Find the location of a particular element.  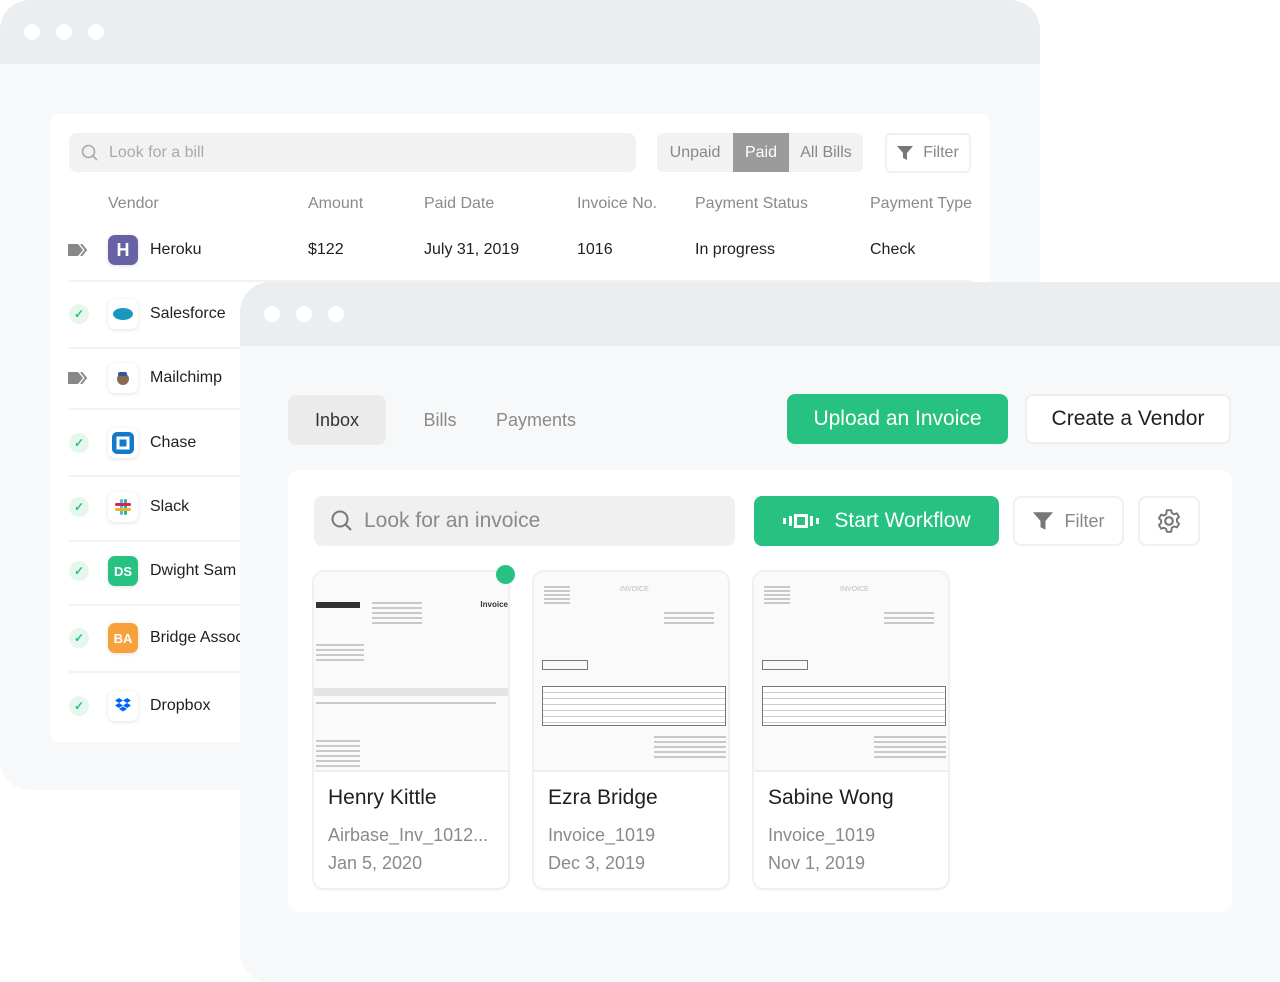

vendor-name: Chase is located at coordinates (173, 443).